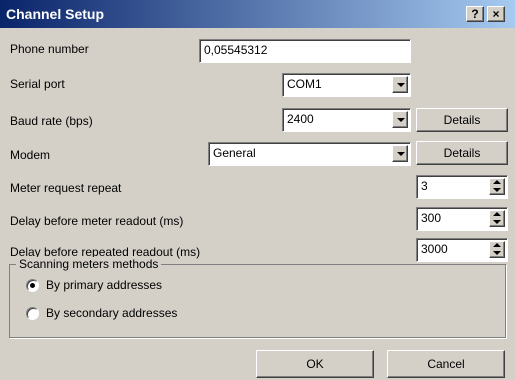 The height and width of the screenshot is (380, 515). I want to click on serial-port-dropdown-icon, so click(400, 84).